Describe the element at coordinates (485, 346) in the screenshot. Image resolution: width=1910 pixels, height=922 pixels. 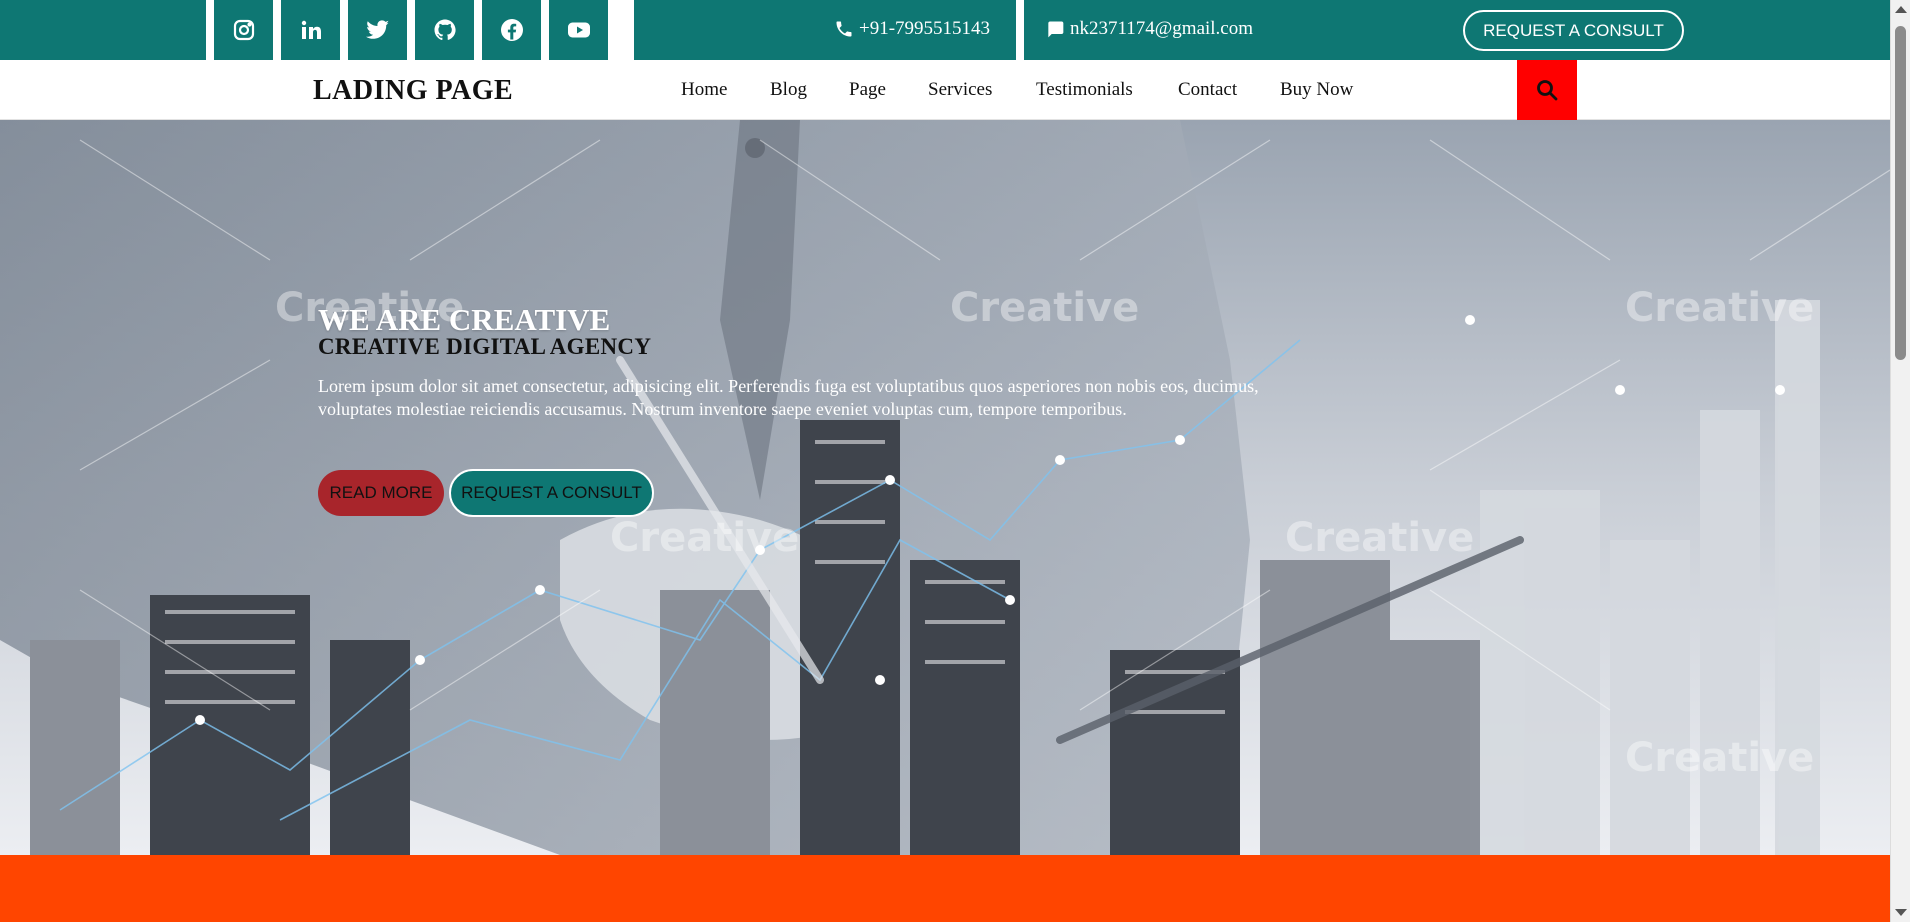
I see `hero-subtitle: CREATIVE DIGITAL AGENCY` at that location.